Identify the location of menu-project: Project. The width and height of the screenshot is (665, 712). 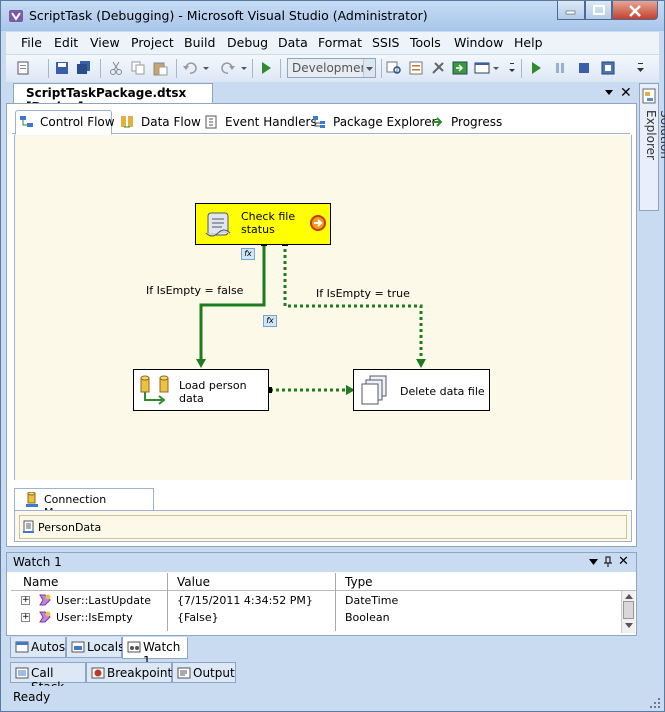
(152, 42).